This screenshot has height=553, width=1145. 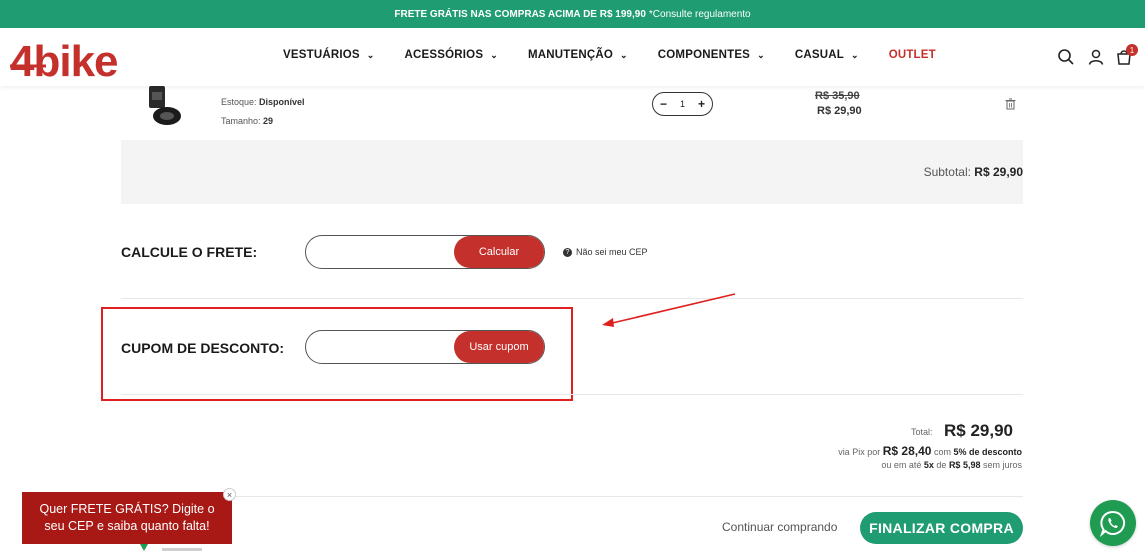 I want to click on pix-prefix: via Pix por, so click(x=859, y=452).